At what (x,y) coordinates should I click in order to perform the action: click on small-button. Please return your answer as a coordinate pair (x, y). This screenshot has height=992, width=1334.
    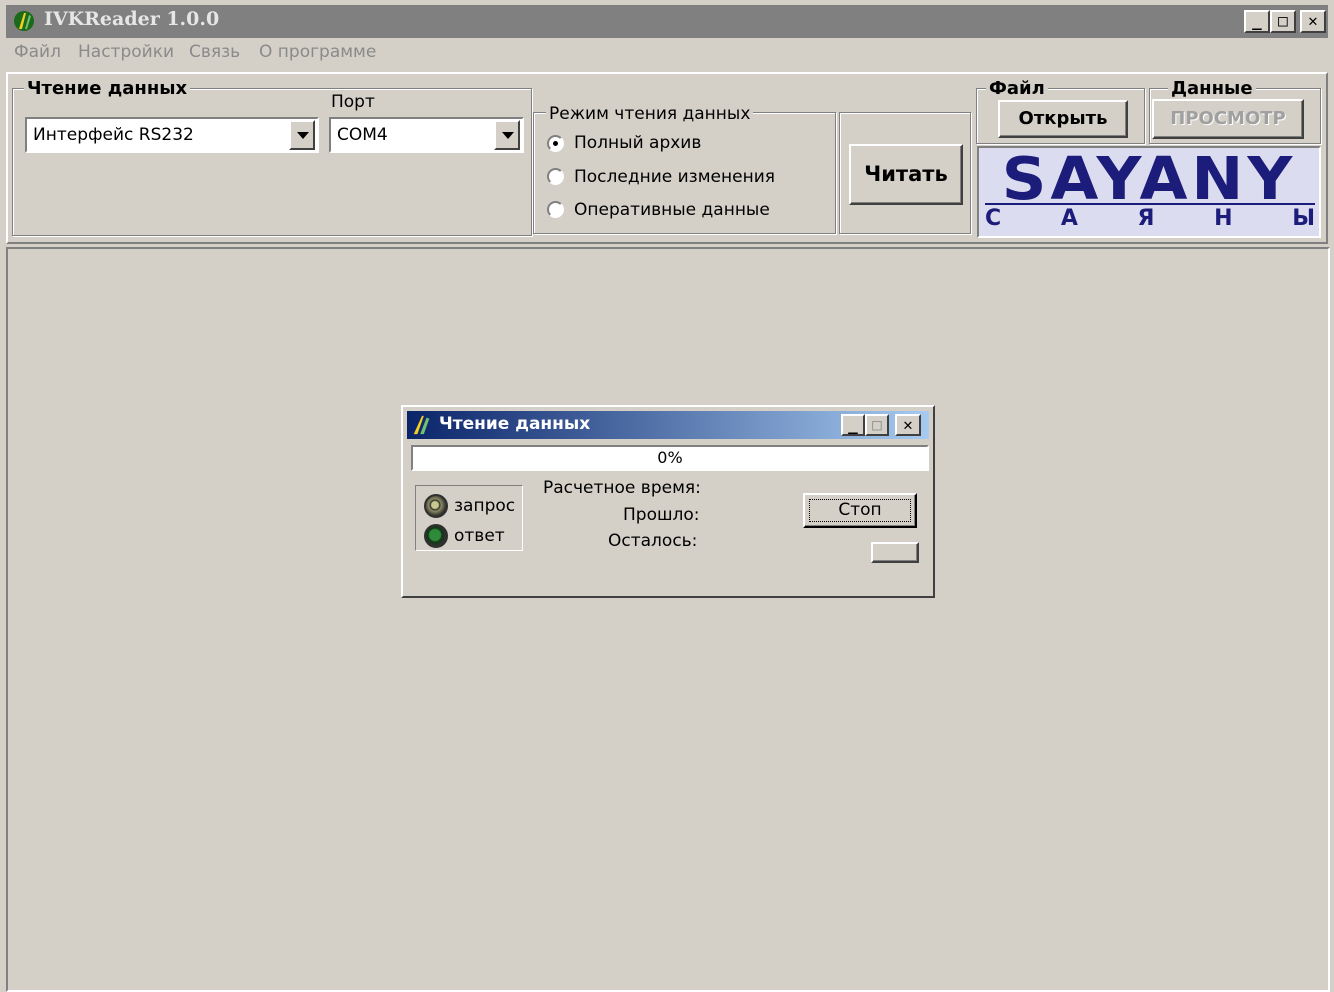
    Looking at the image, I should click on (895, 552).